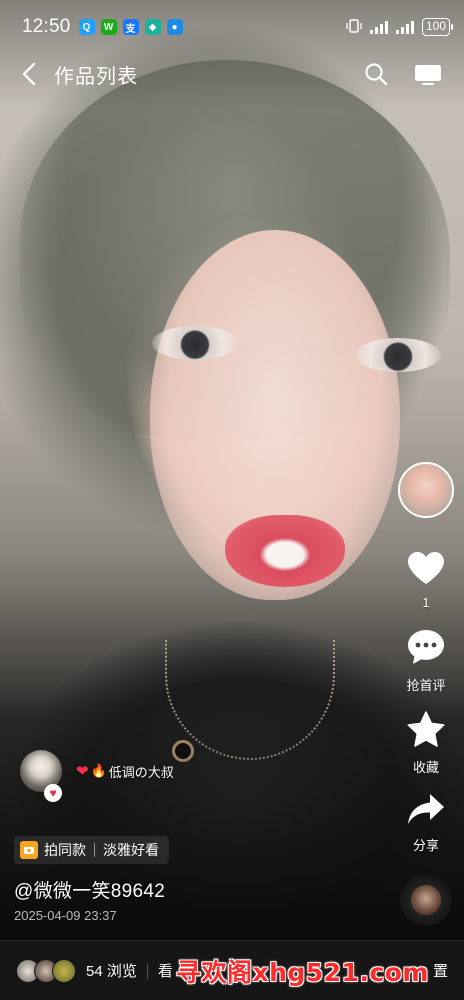  What do you see at coordinates (108, 27) in the screenshot?
I see `wechat-icon: W` at bounding box center [108, 27].